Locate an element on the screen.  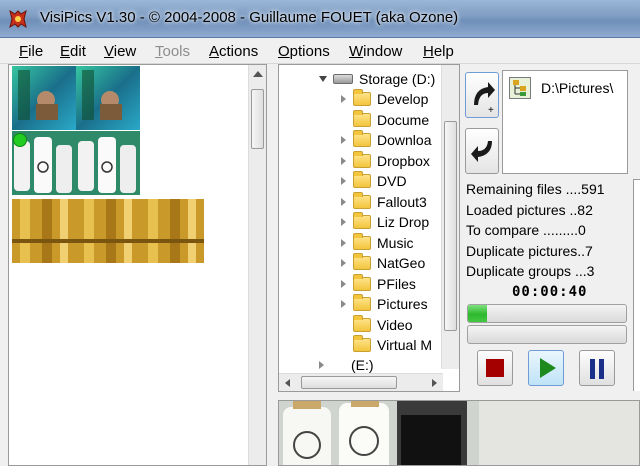
tree-node-folder: Video is located at coordinates (377, 324).